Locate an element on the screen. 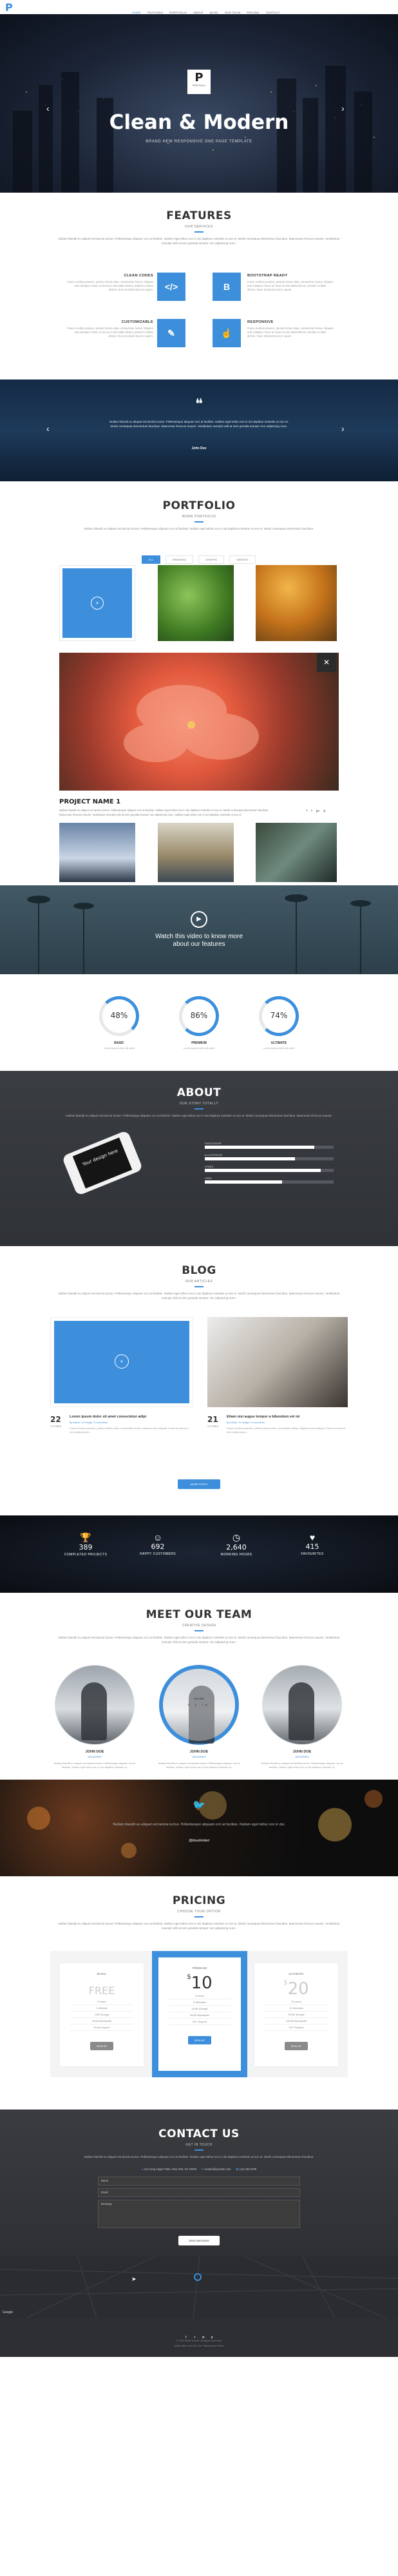 Image resolution: width=398 pixels, height=2576 pixels. filter-graphic: GRAPHIC is located at coordinates (211, 559).